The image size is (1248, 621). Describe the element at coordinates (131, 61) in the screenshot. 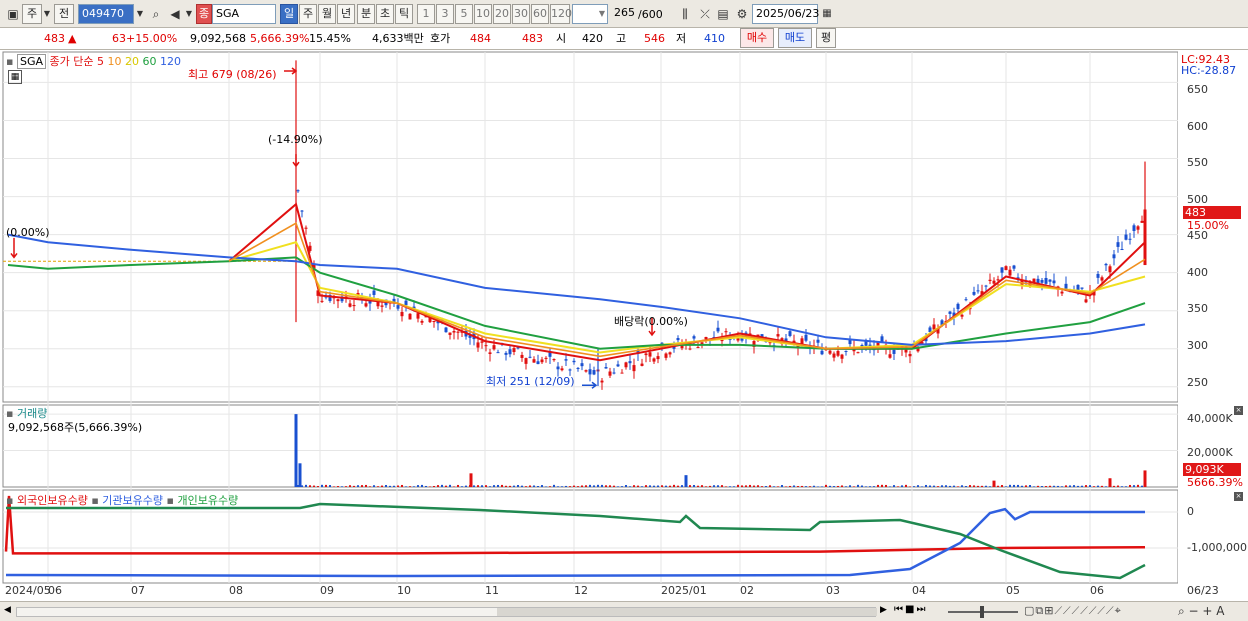

I see `ma-20: 20` at that location.